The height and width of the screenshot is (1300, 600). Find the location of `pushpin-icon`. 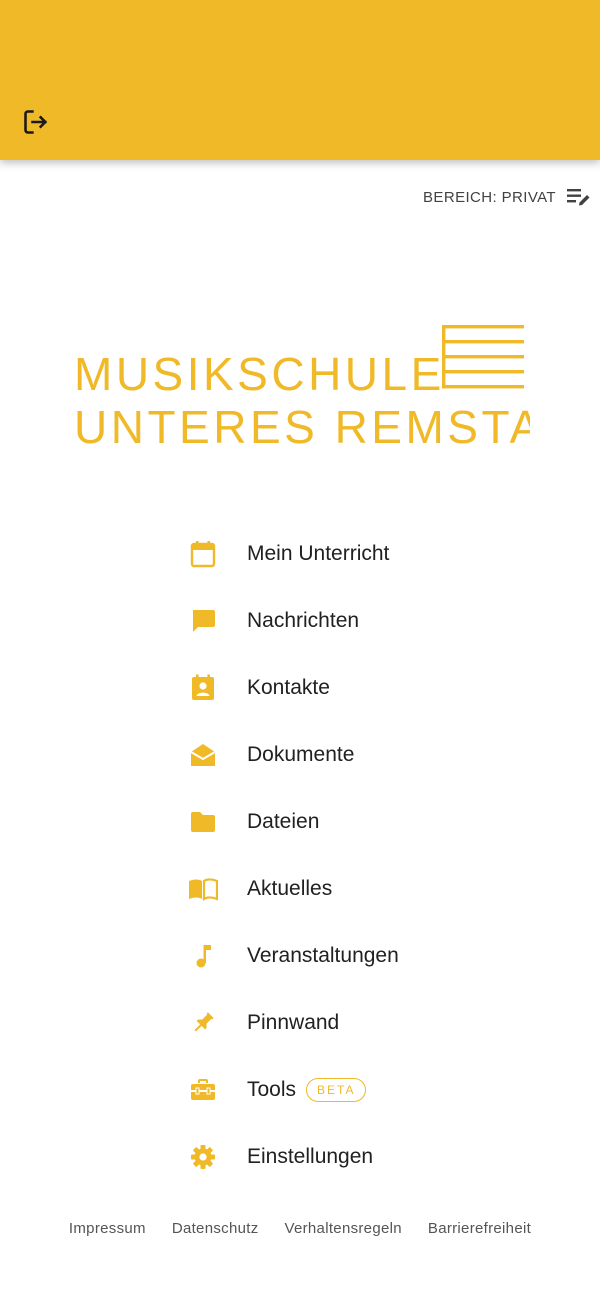

pushpin-icon is located at coordinates (204, 1021).